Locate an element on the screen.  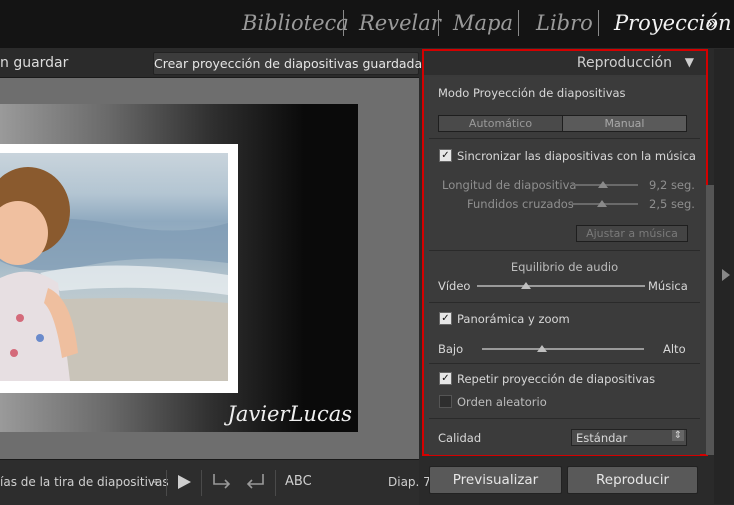
audio-balance-thumb is located at coordinates (526, 285).